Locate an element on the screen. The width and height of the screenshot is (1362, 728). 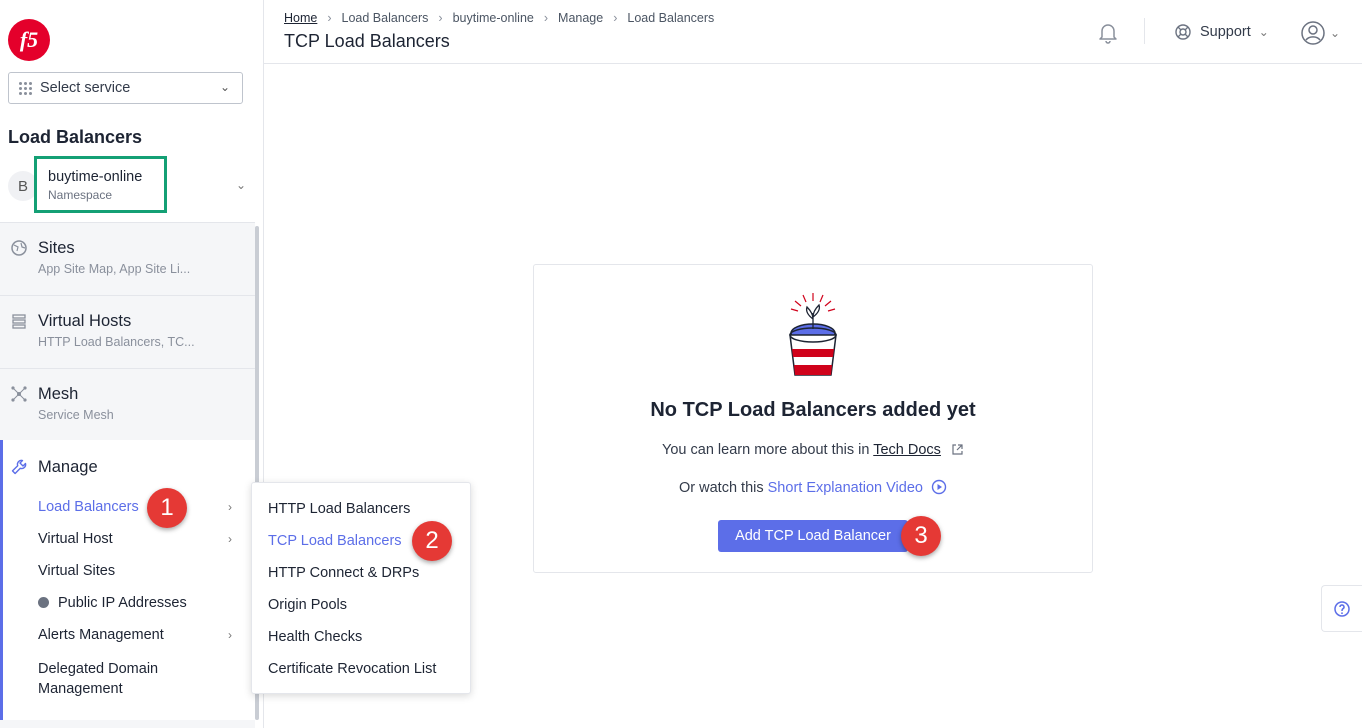
empty-state-video-line: Or watch this Short Explanation Video is located at coordinates (813, 489).